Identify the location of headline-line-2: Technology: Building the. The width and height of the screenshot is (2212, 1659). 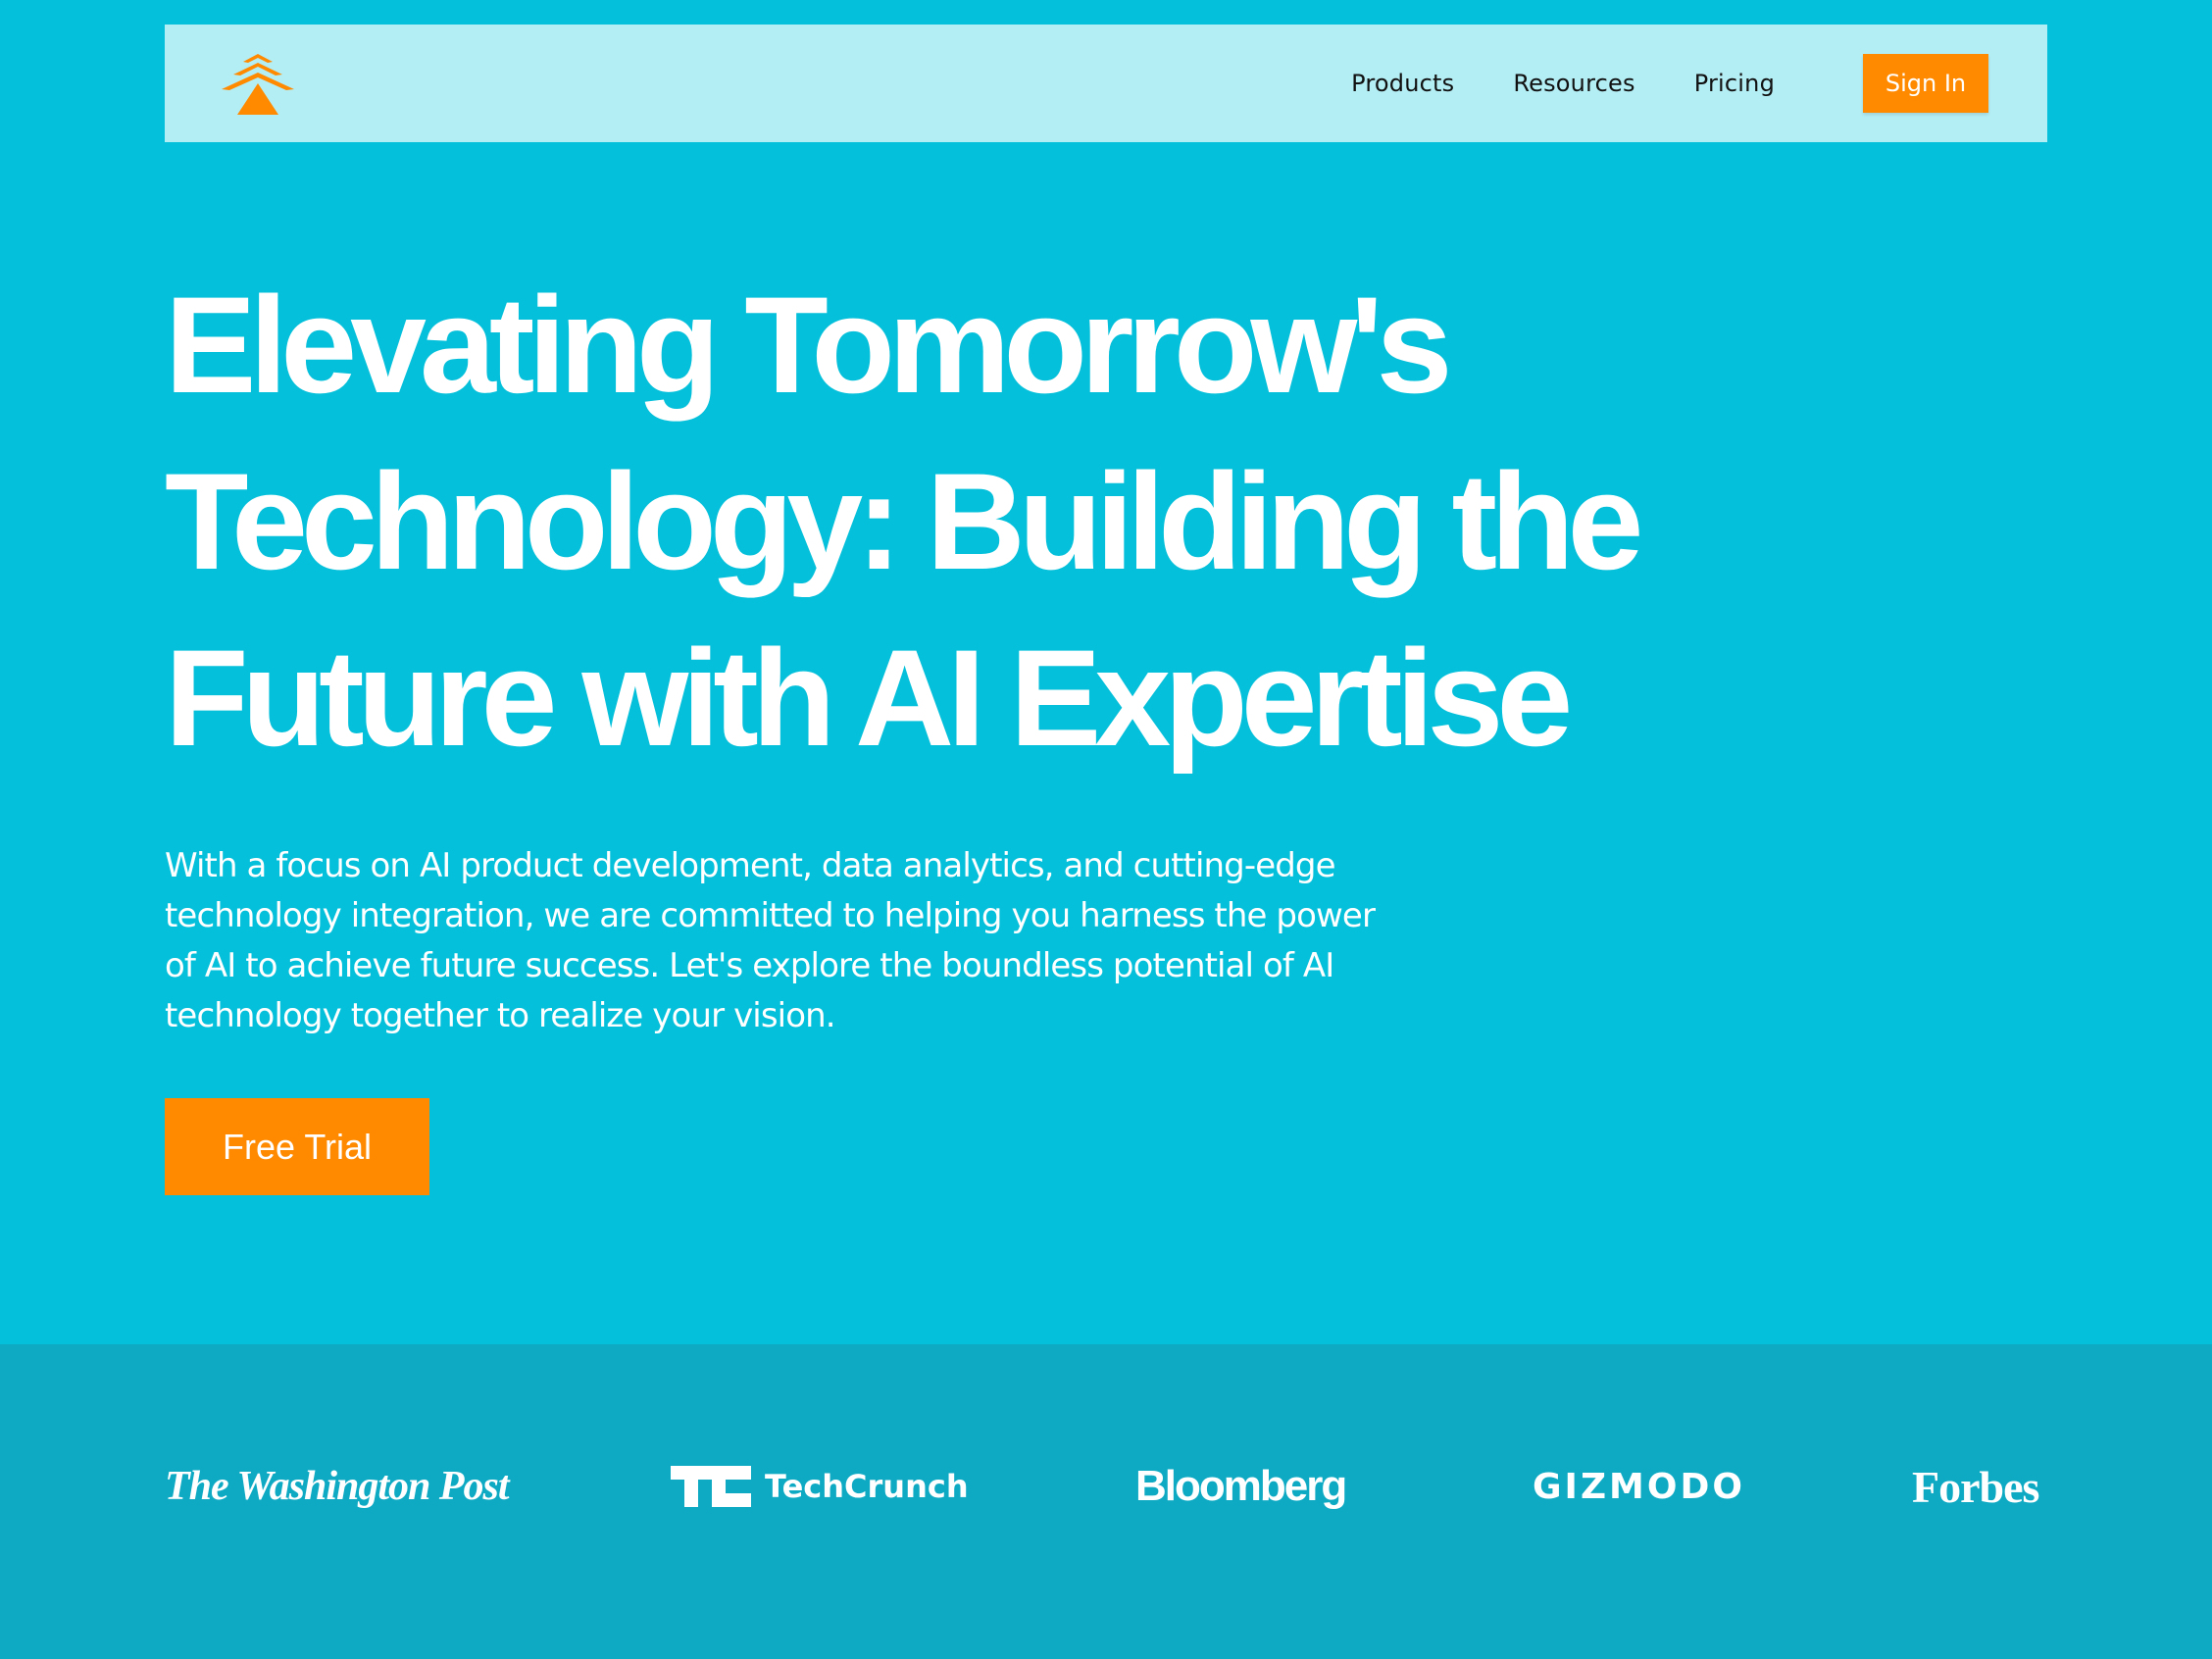
(904, 521).